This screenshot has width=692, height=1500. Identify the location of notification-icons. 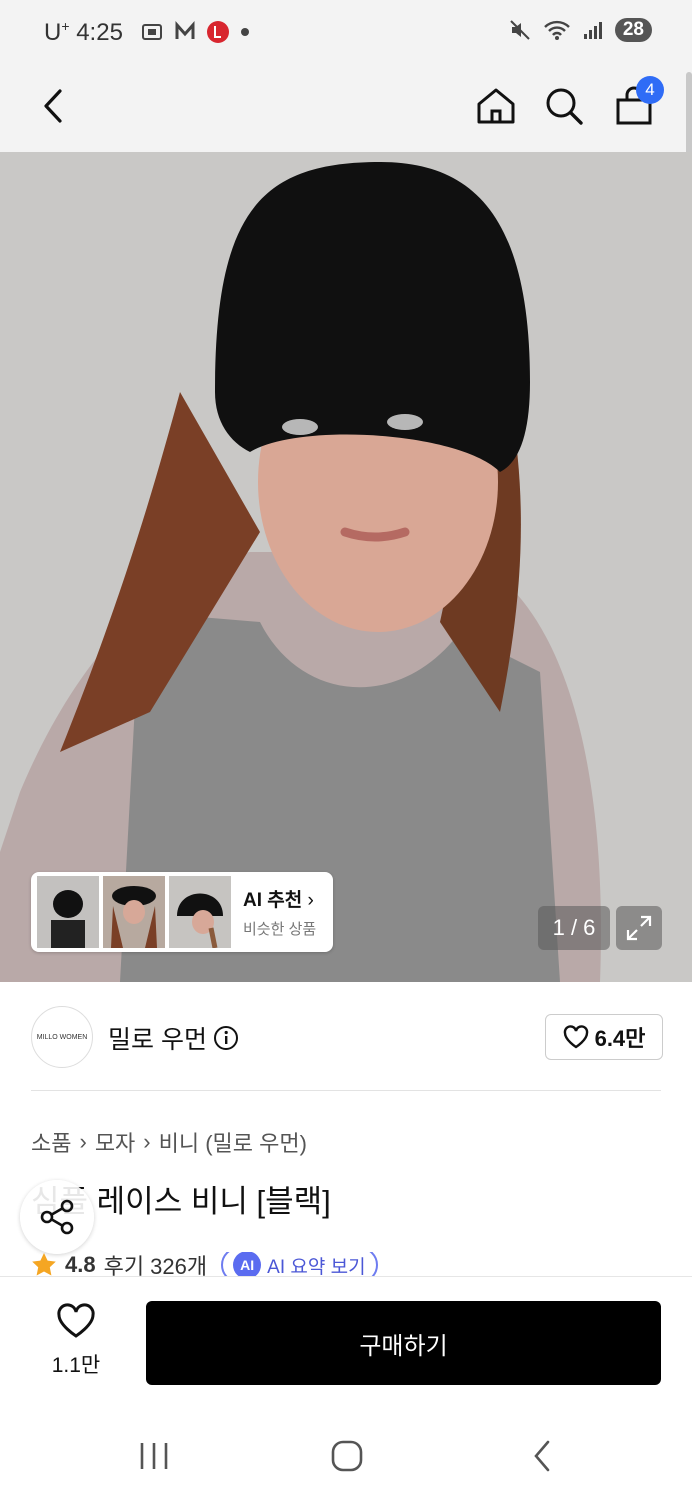
(195, 32).